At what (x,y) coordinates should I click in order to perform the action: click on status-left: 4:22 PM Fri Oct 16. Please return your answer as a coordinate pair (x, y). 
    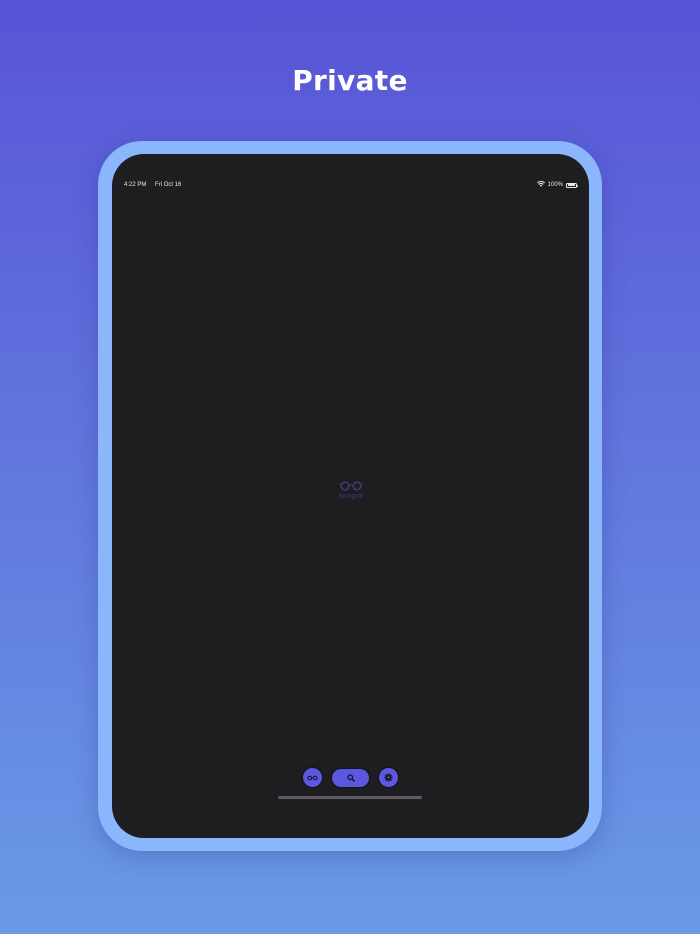
    Looking at the image, I should click on (156, 185).